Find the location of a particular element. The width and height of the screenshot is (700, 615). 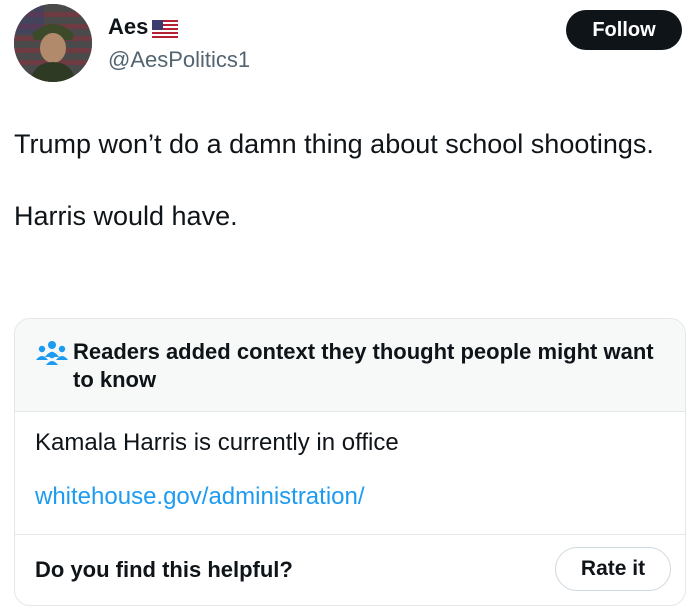

tweet-paragraph: Harris would have. is located at coordinates (126, 216).